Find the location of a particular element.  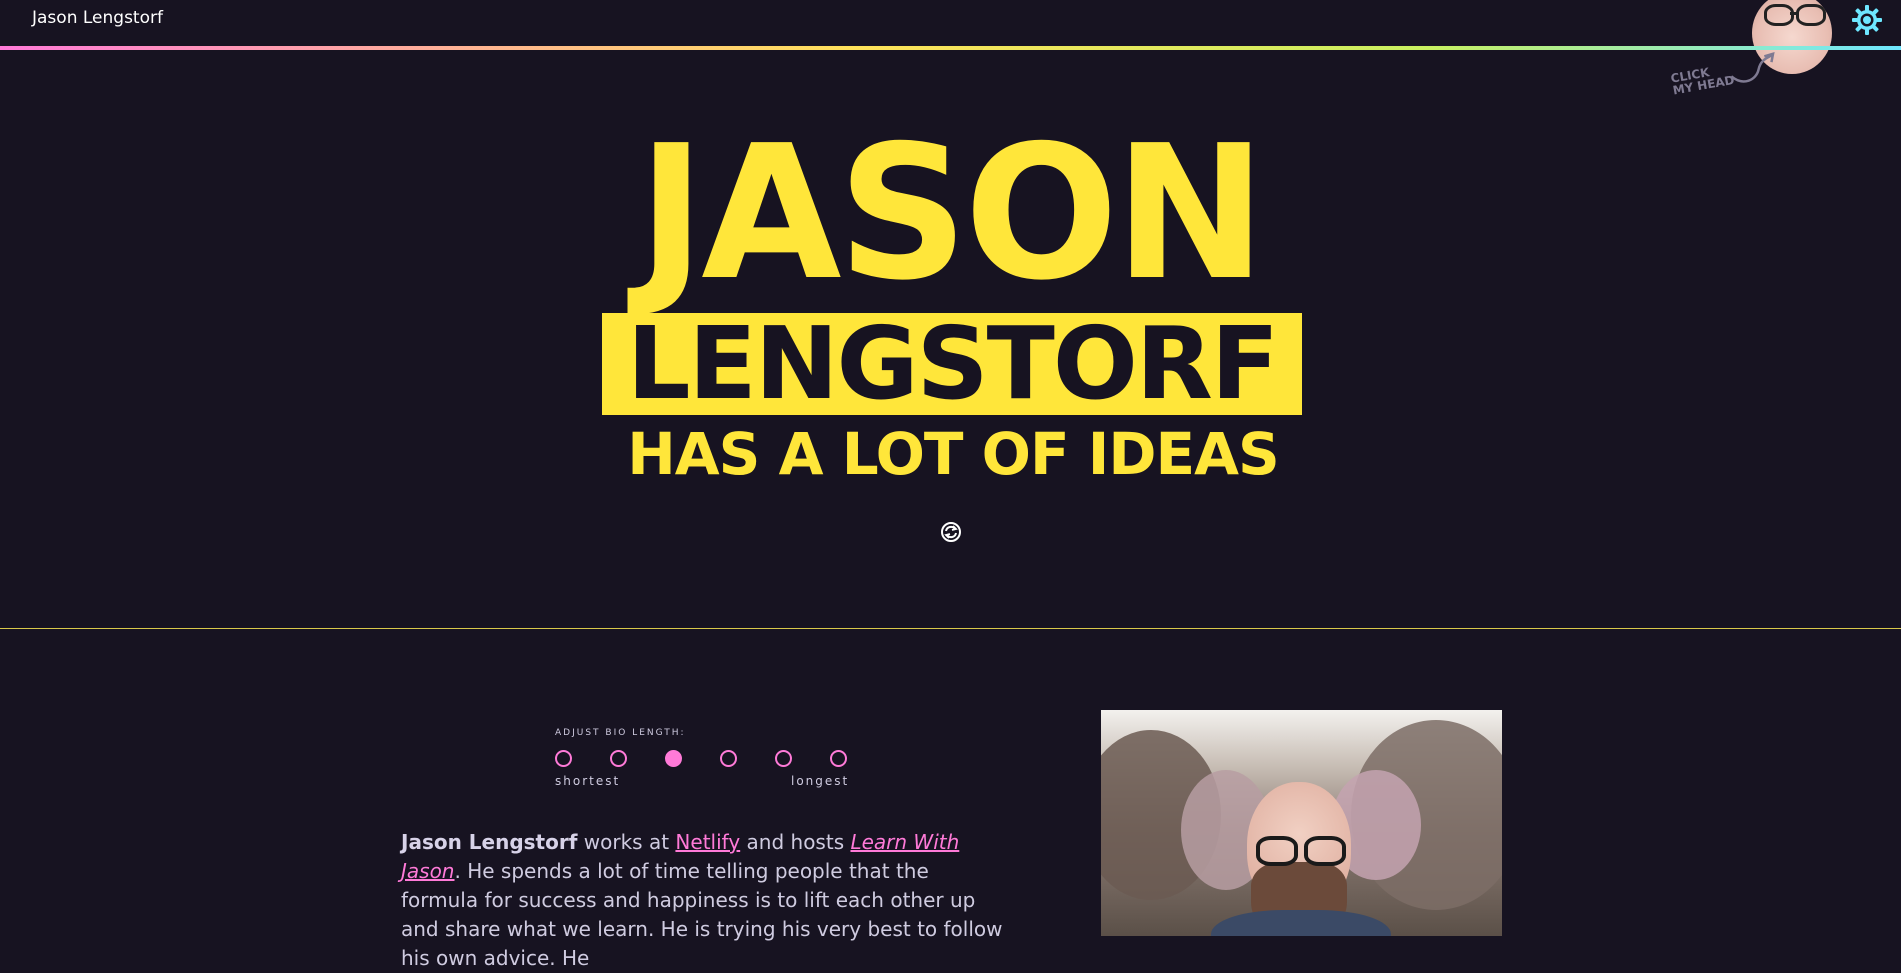

refresh-icon is located at coordinates (951, 532).